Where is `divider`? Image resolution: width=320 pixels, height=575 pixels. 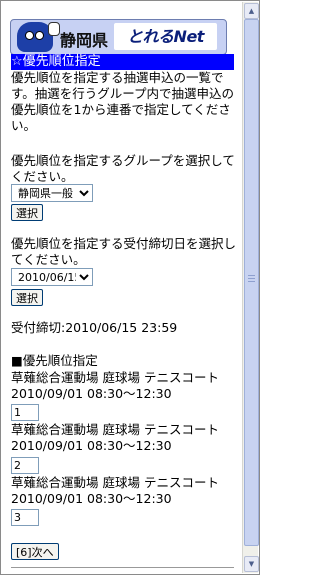 divider is located at coordinates (122, 567).